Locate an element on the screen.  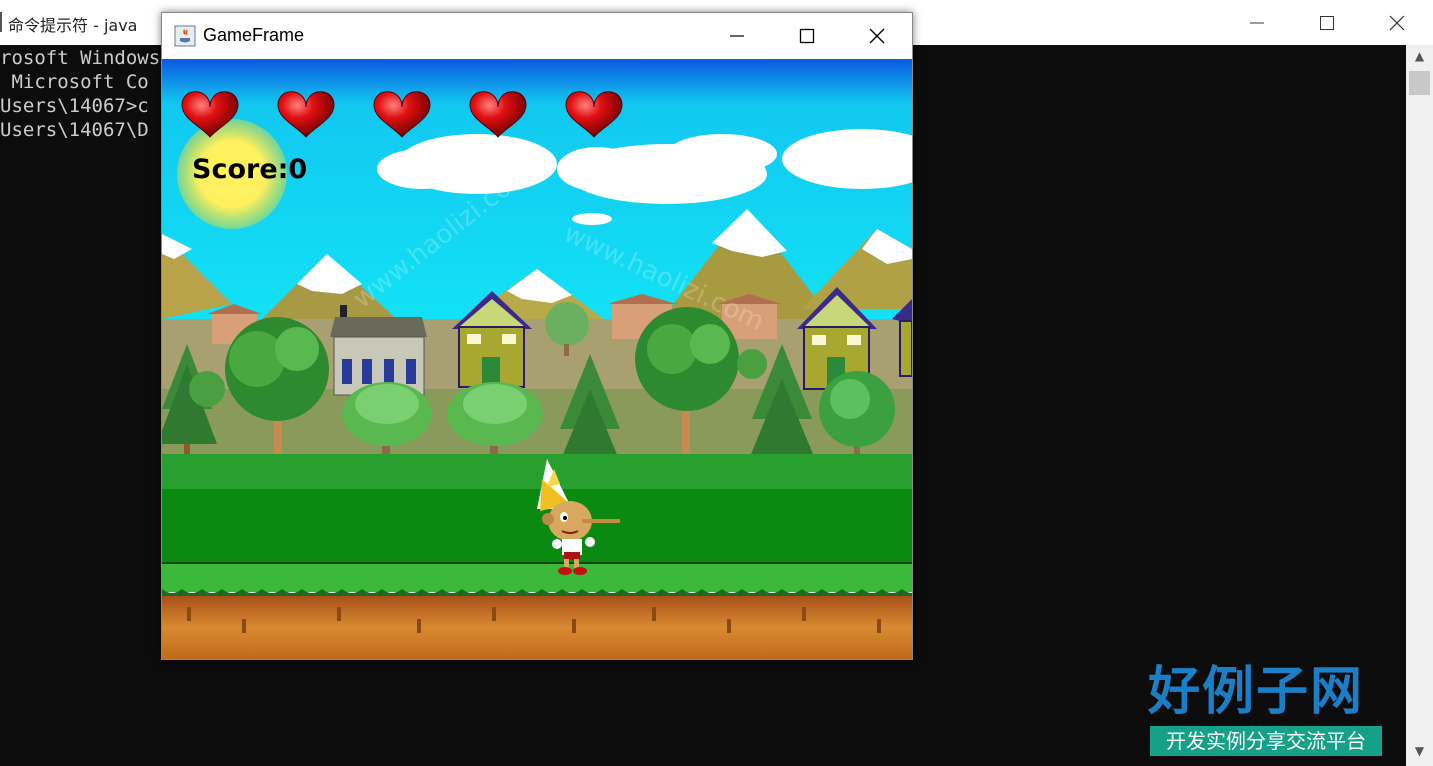
grey-house is located at coordinates (378, 350).